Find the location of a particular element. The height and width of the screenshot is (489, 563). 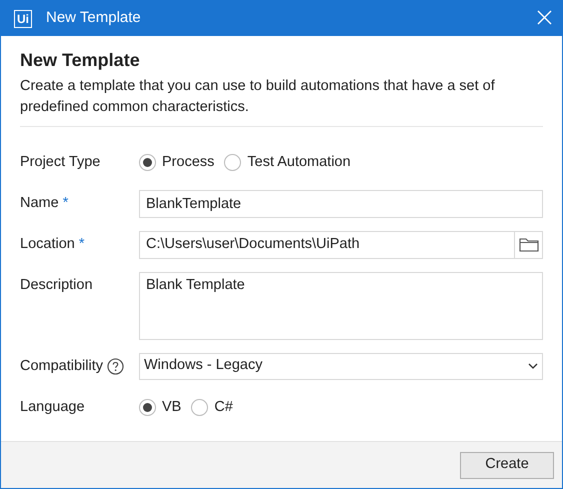

description-field: Blank Template is located at coordinates (341, 306).